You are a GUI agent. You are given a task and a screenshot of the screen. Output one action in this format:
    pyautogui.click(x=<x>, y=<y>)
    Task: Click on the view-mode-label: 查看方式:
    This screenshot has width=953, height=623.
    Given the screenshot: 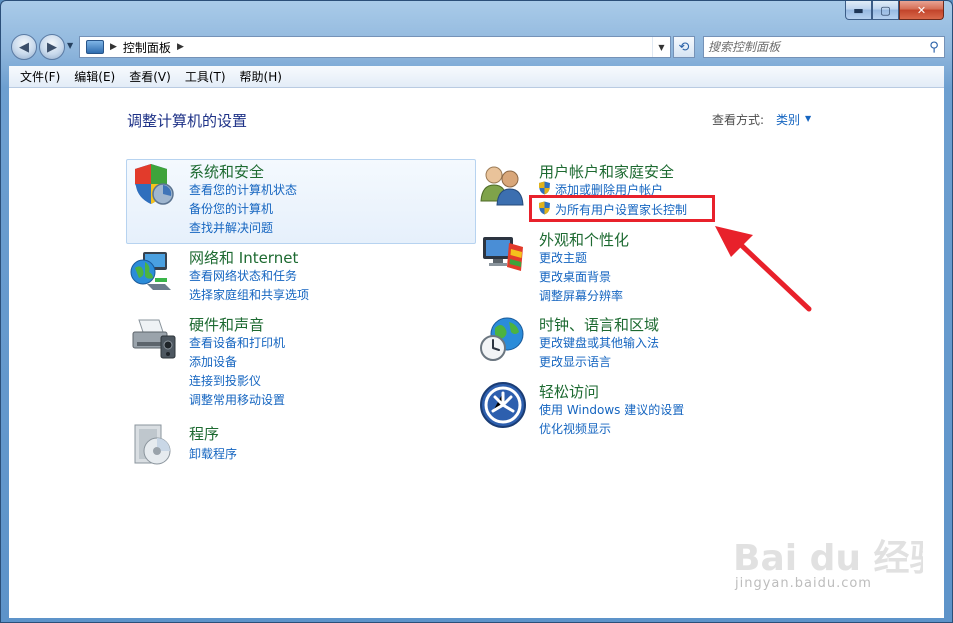 What is the action you would take?
    pyautogui.click(x=738, y=120)
    